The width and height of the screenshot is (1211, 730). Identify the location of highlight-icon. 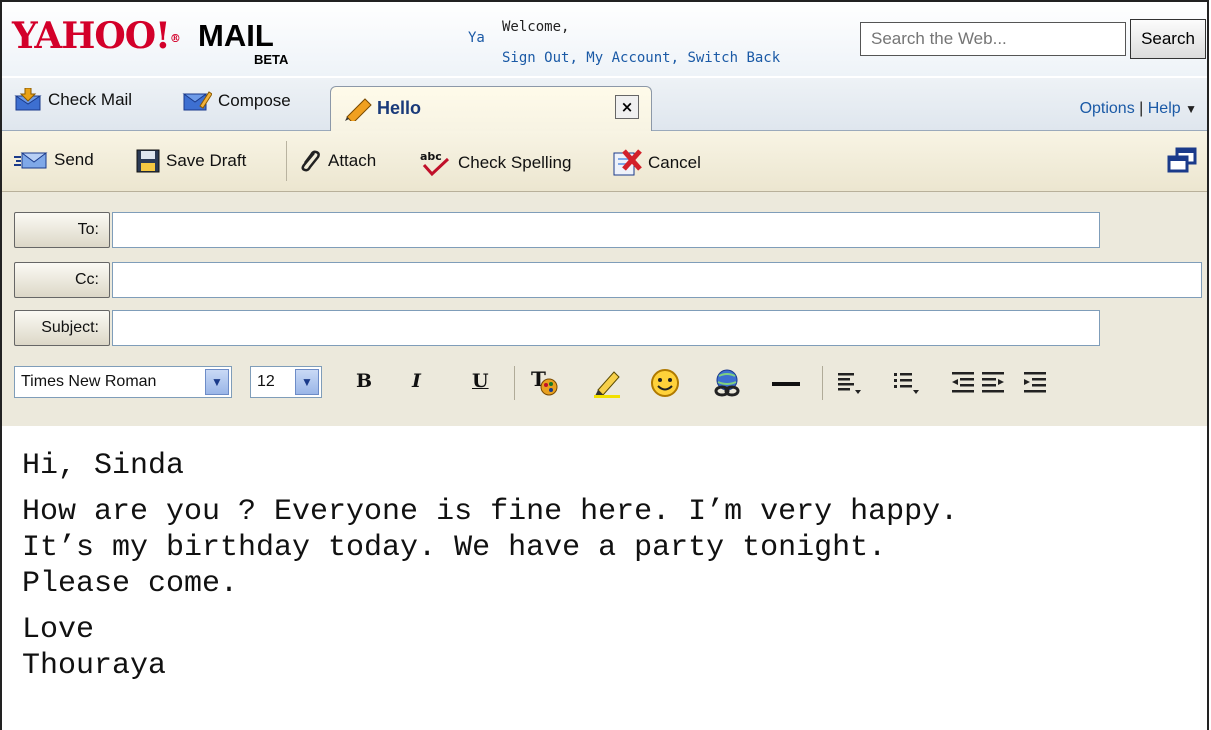
(607, 383).